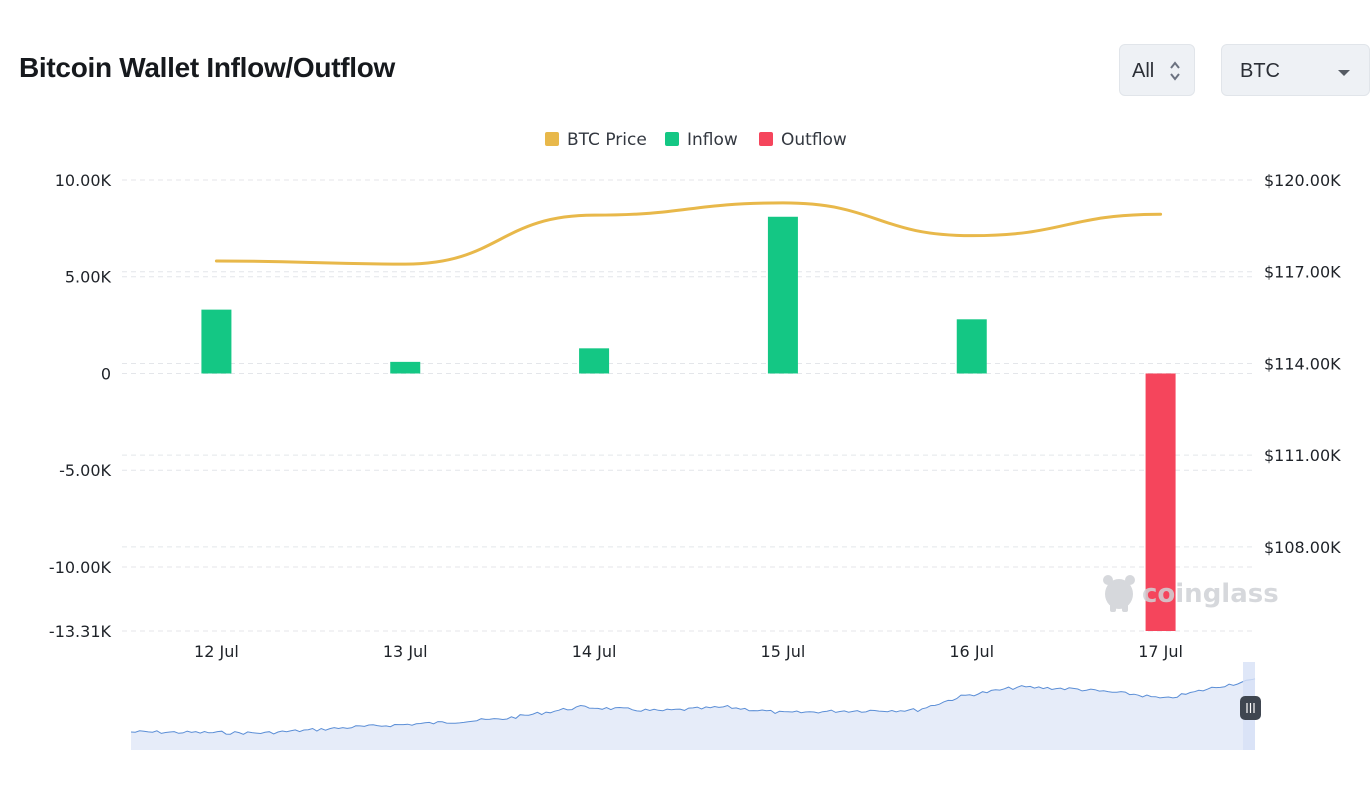  I want to click on btc-price-line, so click(688, 233).